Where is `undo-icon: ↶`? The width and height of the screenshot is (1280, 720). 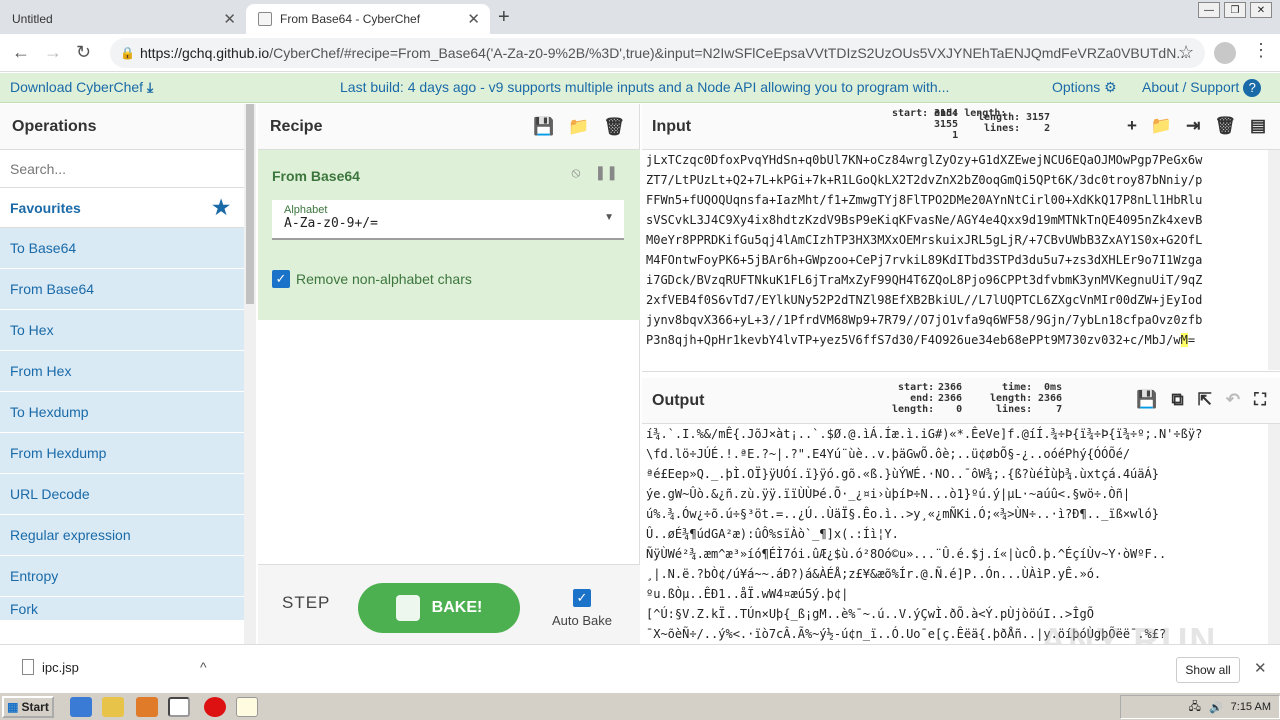 undo-icon: ↶ is located at coordinates (1233, 400).